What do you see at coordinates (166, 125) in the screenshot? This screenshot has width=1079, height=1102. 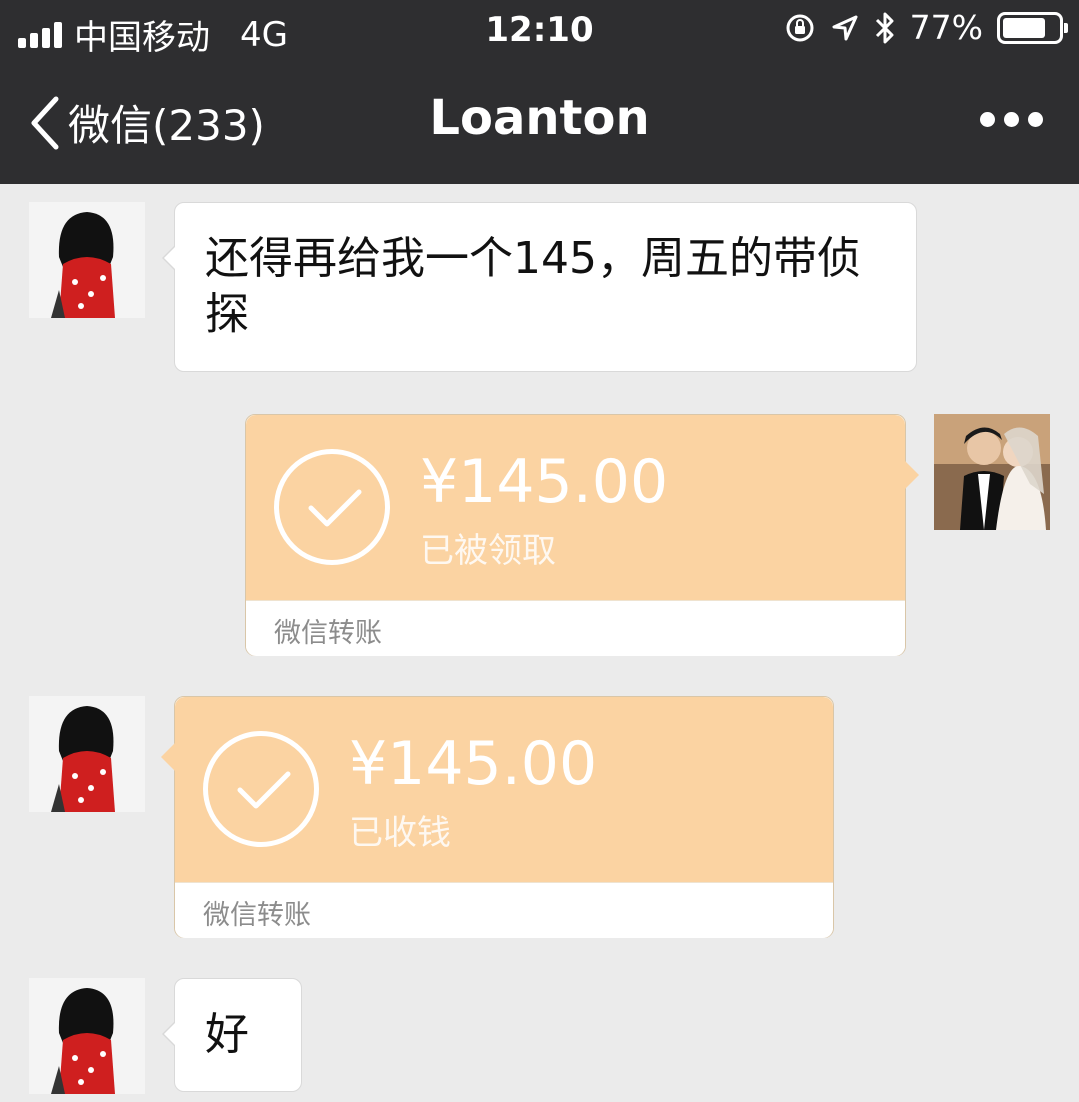 I see `back-label: 微信(233)` at bounding box center [166, 125].